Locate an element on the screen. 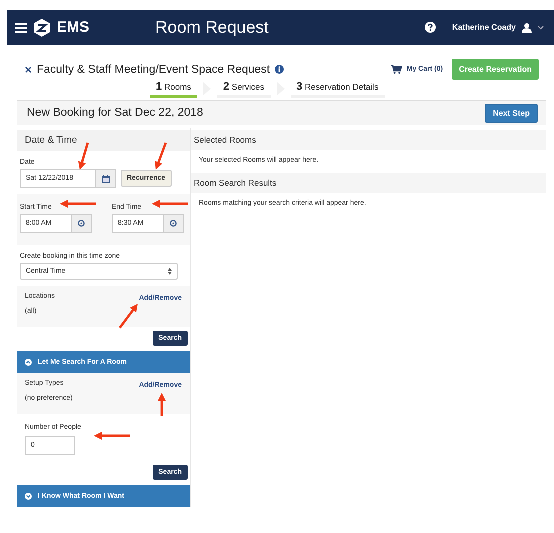 The height and width of the screenshot is (533, 554). help-icon is located at coordinates (430, 27).